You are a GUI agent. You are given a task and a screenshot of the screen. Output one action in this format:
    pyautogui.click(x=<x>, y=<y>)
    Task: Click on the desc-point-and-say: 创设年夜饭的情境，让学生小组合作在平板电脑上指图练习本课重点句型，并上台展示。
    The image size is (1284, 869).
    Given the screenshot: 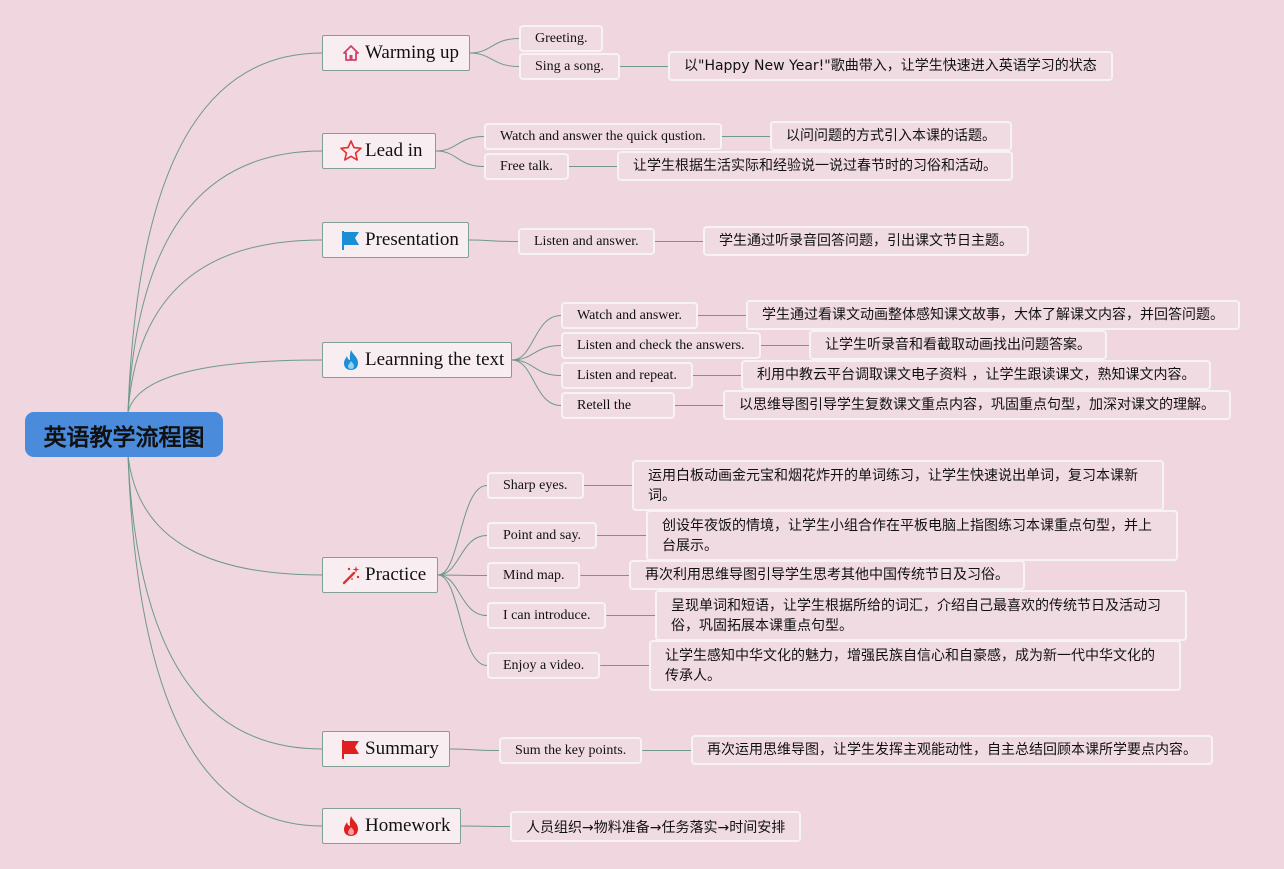 What is the action you would take?
    pyautogui.click(x=912, y=535)
    